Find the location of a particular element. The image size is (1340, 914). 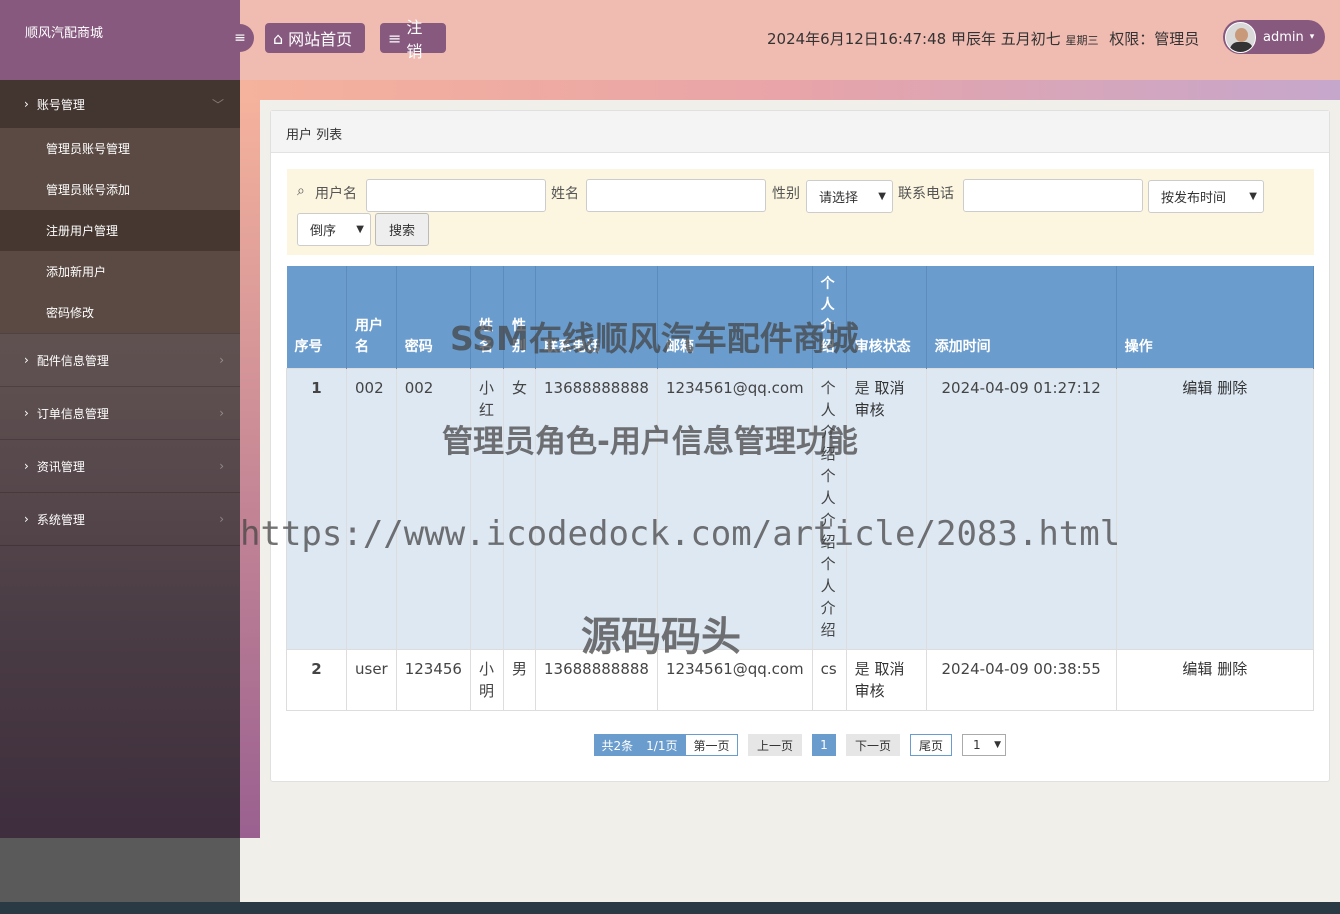

prev-page-button: 上一页 is located at coordinates (775, 745).